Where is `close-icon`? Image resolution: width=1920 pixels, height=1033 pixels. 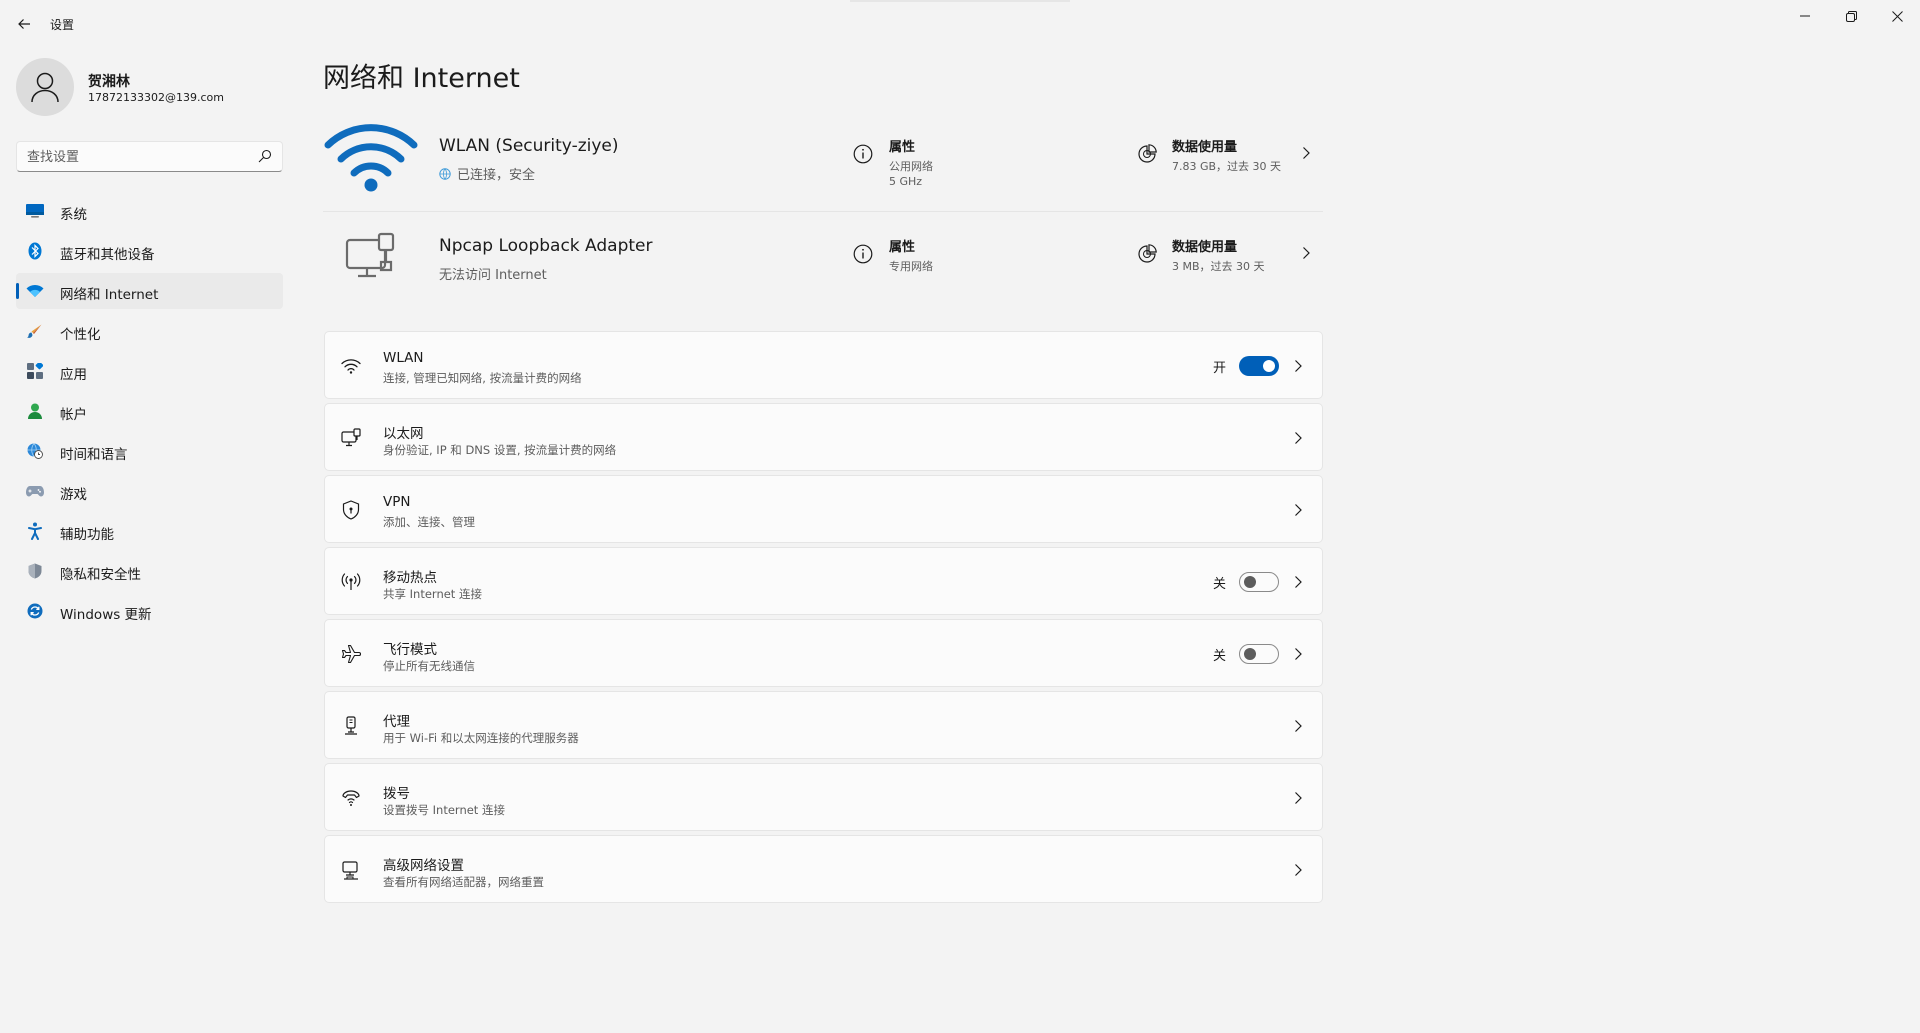
close-icon is located at coordinates (1897, 16).